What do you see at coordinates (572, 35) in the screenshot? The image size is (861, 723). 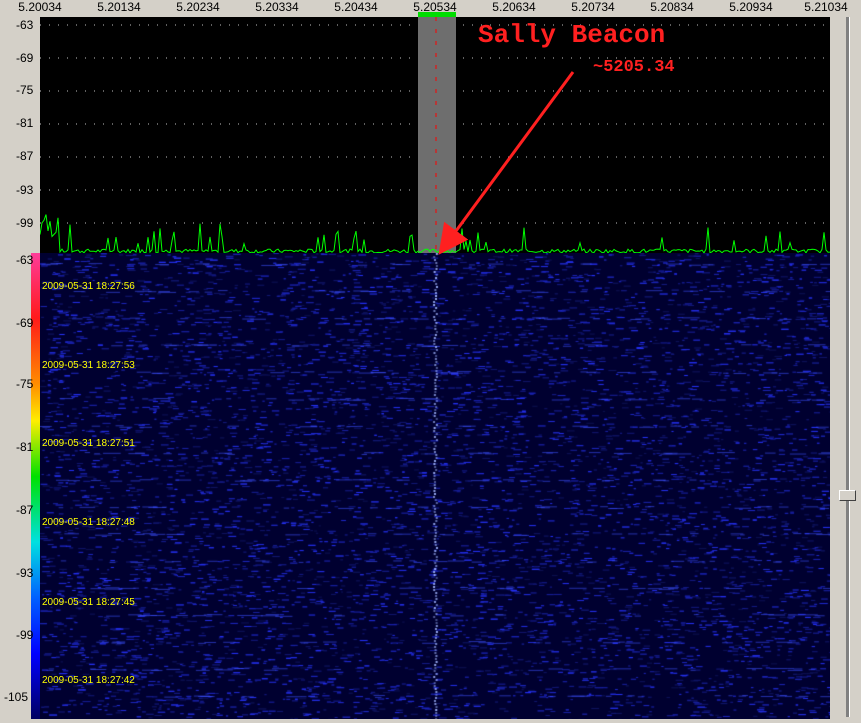 I see `annotation-title: Sally Beacon` at bounding box center [572, 35].